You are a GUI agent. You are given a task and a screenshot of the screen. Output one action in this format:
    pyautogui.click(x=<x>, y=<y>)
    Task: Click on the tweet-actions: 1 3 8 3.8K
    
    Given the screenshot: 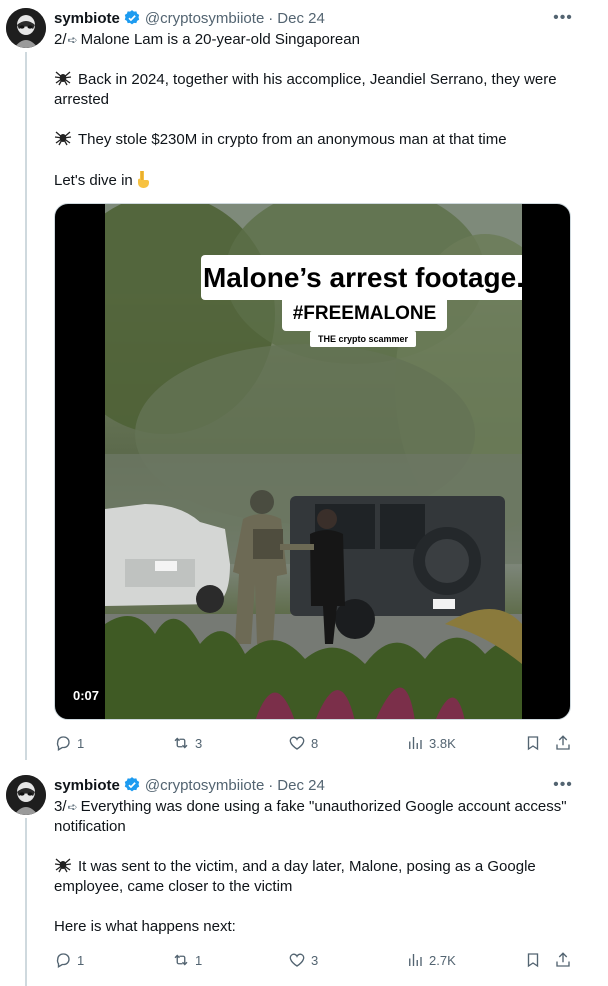 What is the action you would take?
    pyautogui.click(x=316, y=743)
    